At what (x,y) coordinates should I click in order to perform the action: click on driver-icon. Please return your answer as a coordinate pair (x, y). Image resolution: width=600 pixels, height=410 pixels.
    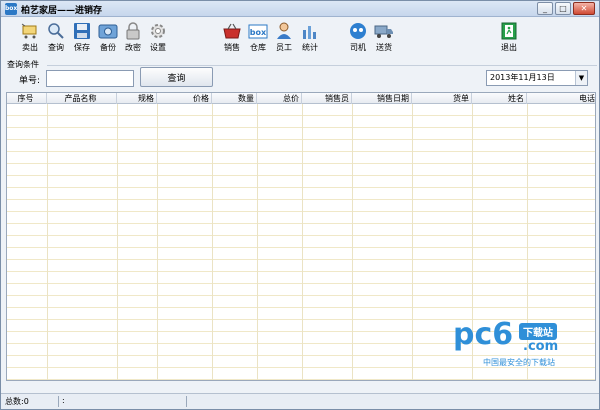
    Looking at the image, I should click on (358, 31).